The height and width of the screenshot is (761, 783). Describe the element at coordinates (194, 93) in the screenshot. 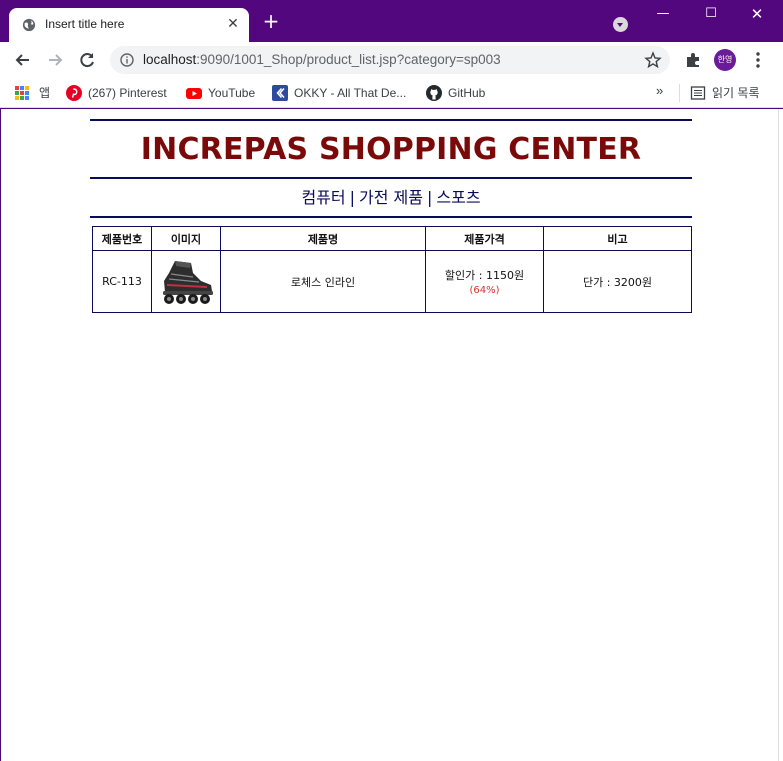

I see `youtube-icon` at that location.